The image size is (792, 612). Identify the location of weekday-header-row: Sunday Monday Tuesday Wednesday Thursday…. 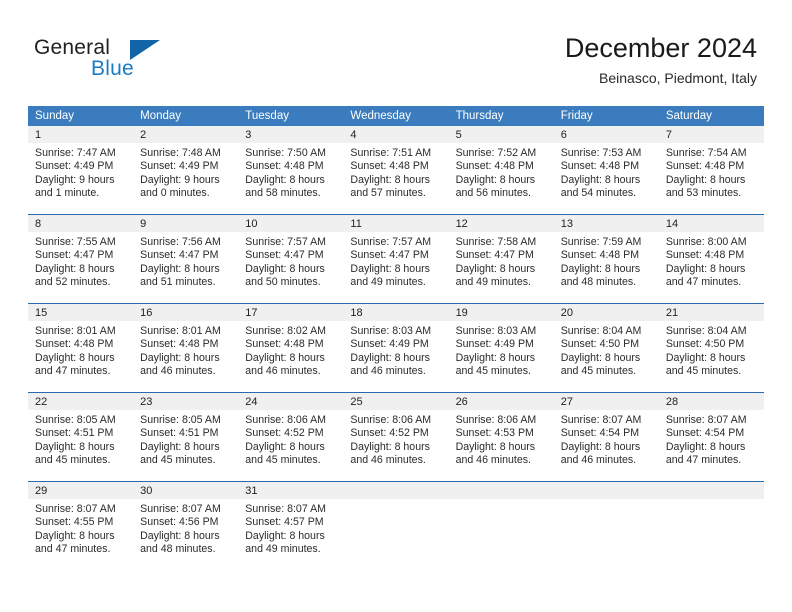
(396, 116).